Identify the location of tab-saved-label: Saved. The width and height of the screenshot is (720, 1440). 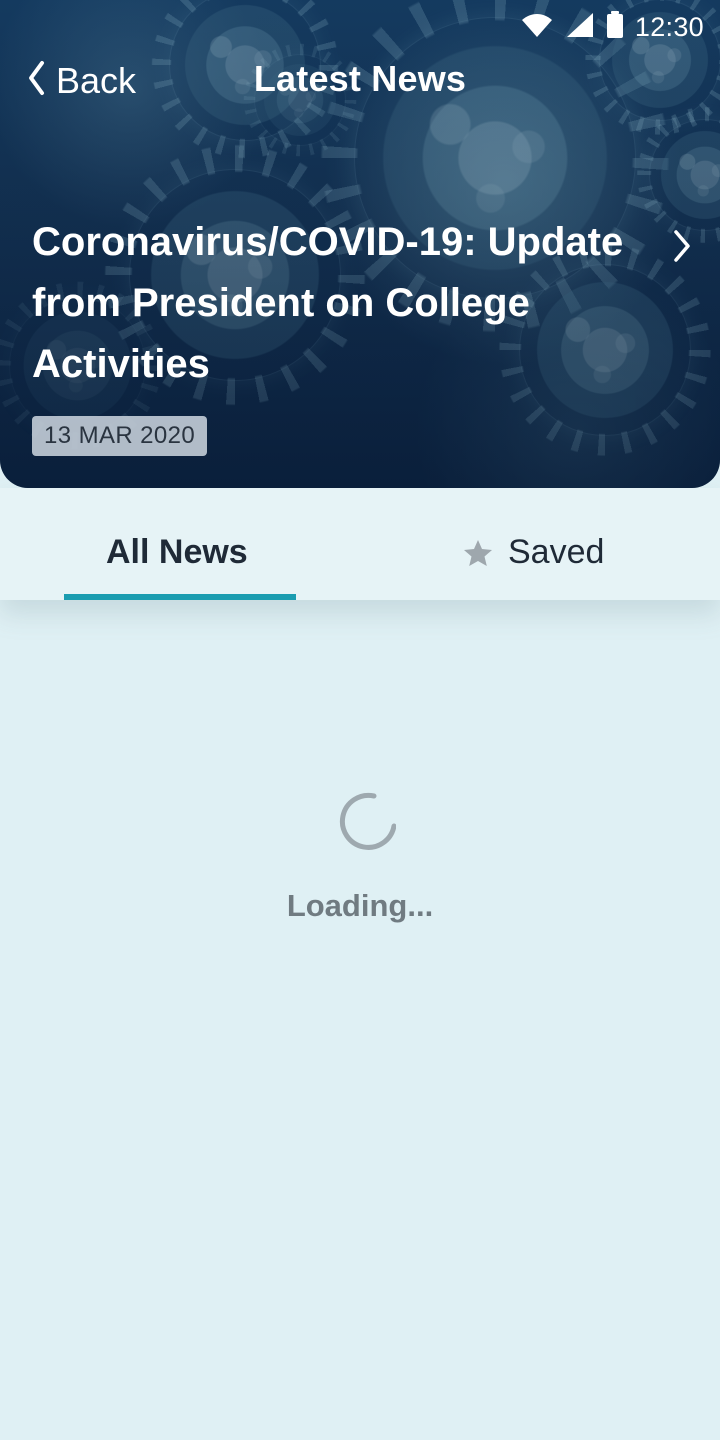
(556, 552).